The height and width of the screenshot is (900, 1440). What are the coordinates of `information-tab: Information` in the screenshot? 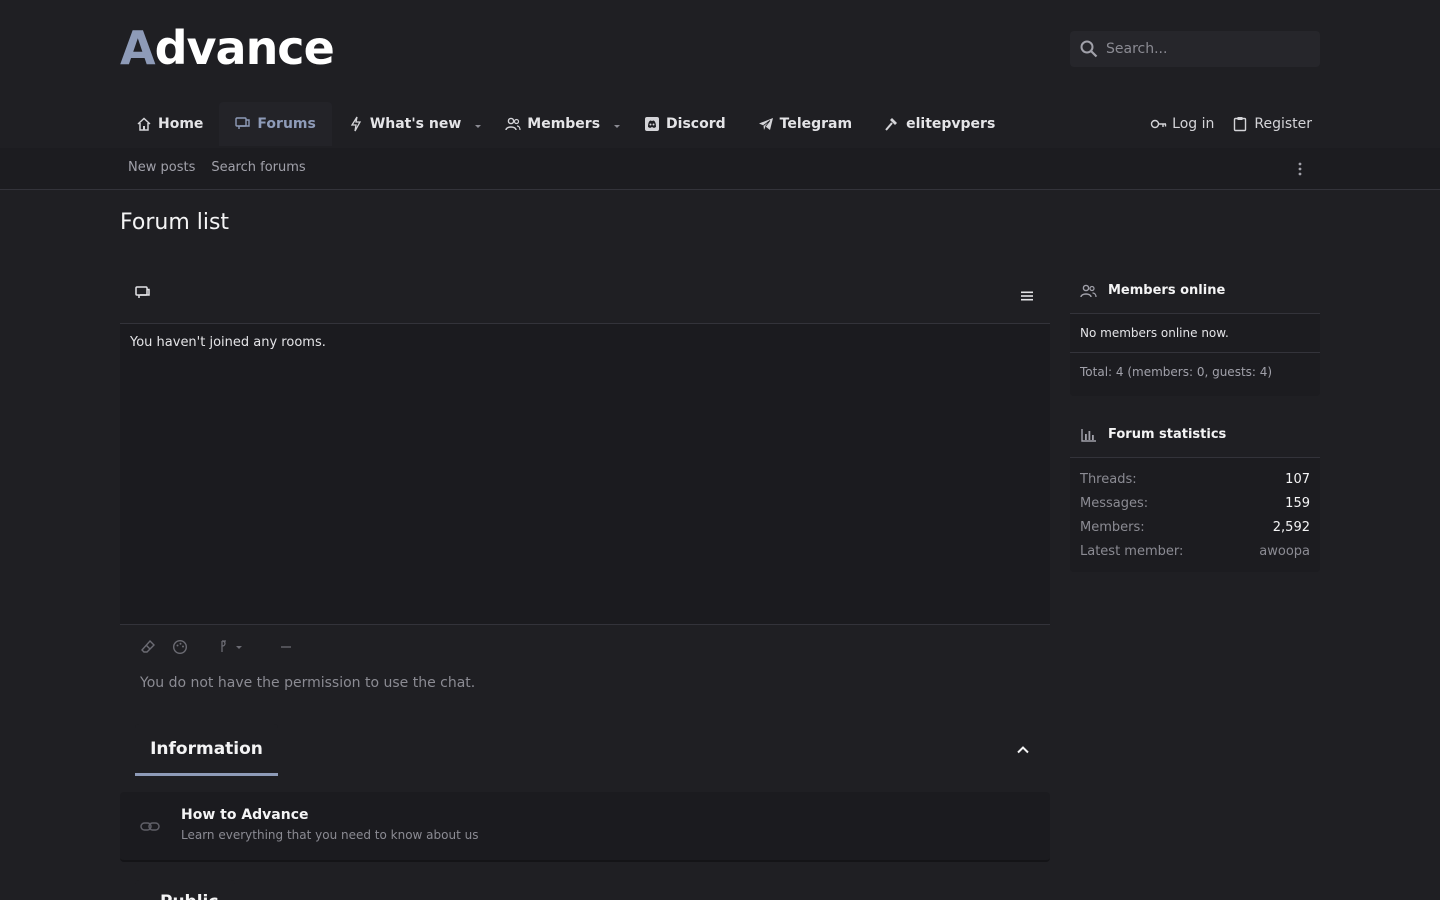 It's located at (206, 750).